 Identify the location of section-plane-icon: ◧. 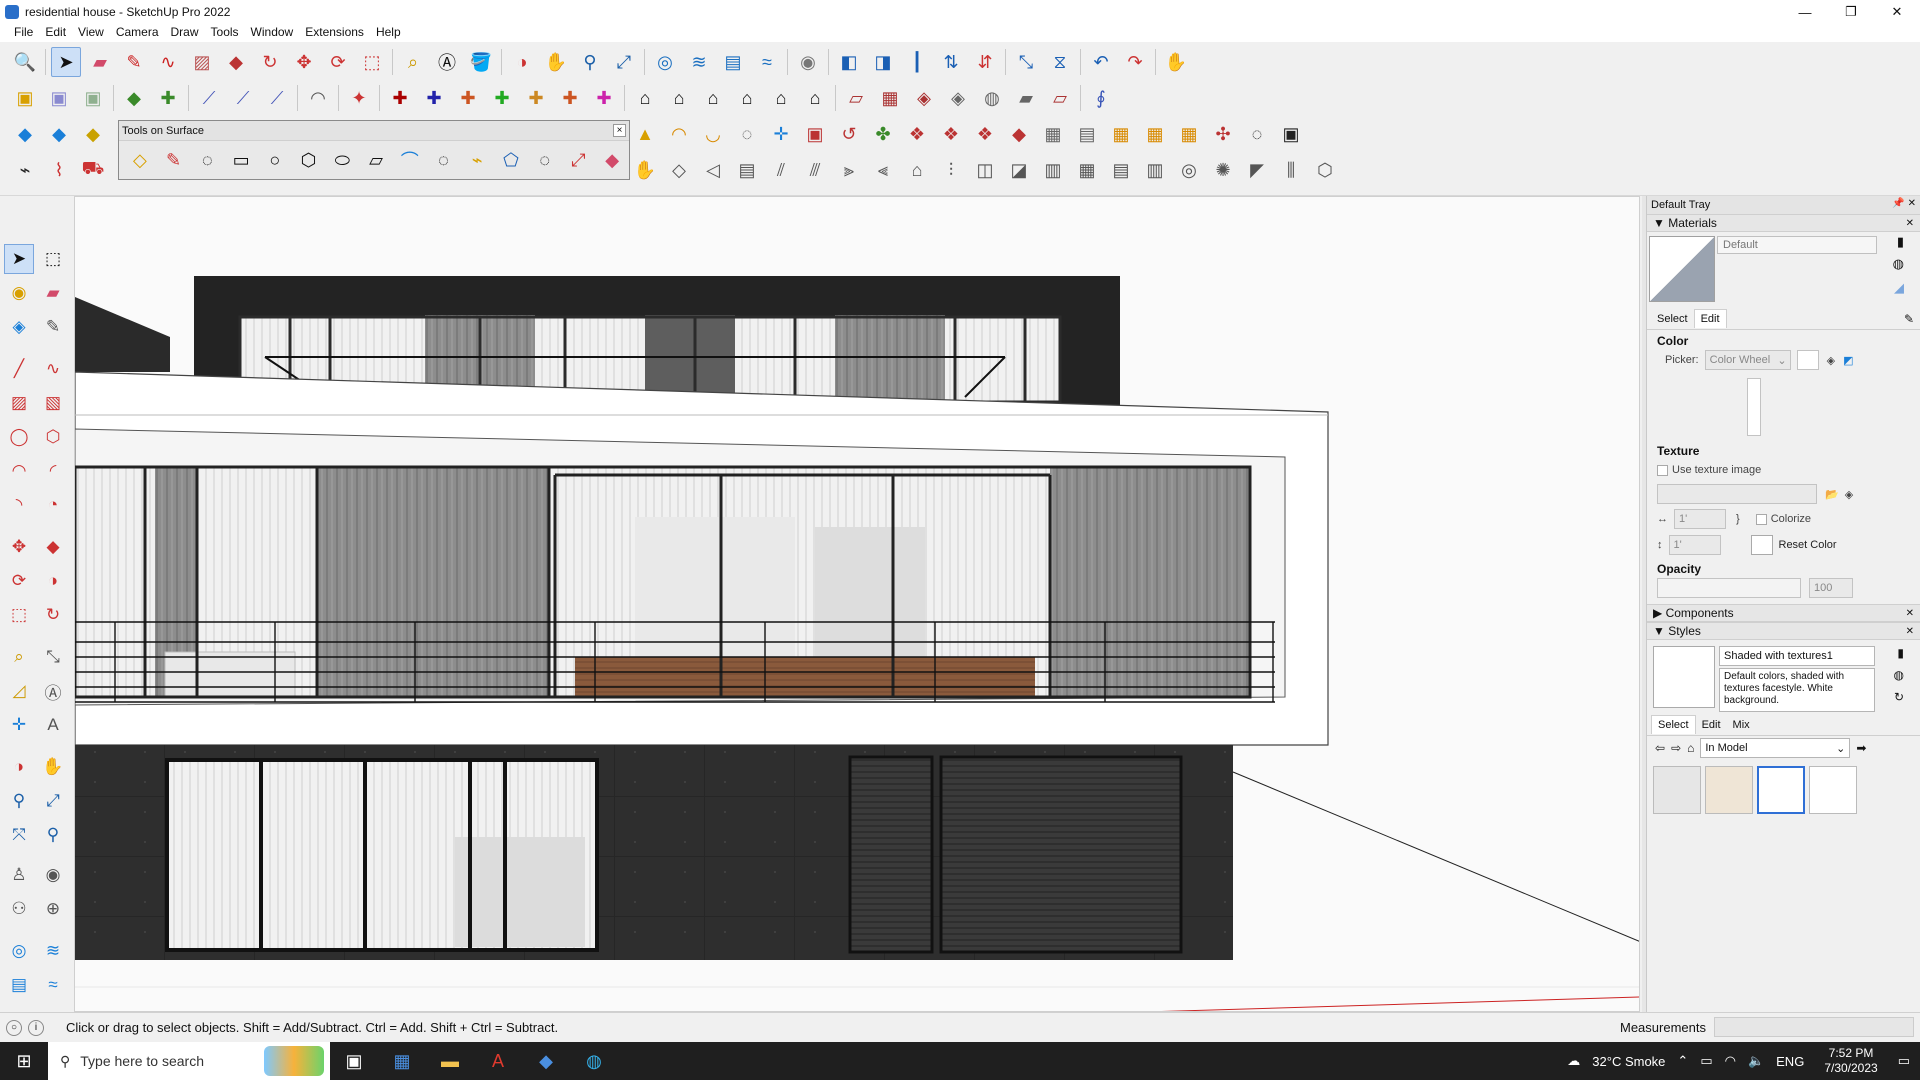
(849, 62).